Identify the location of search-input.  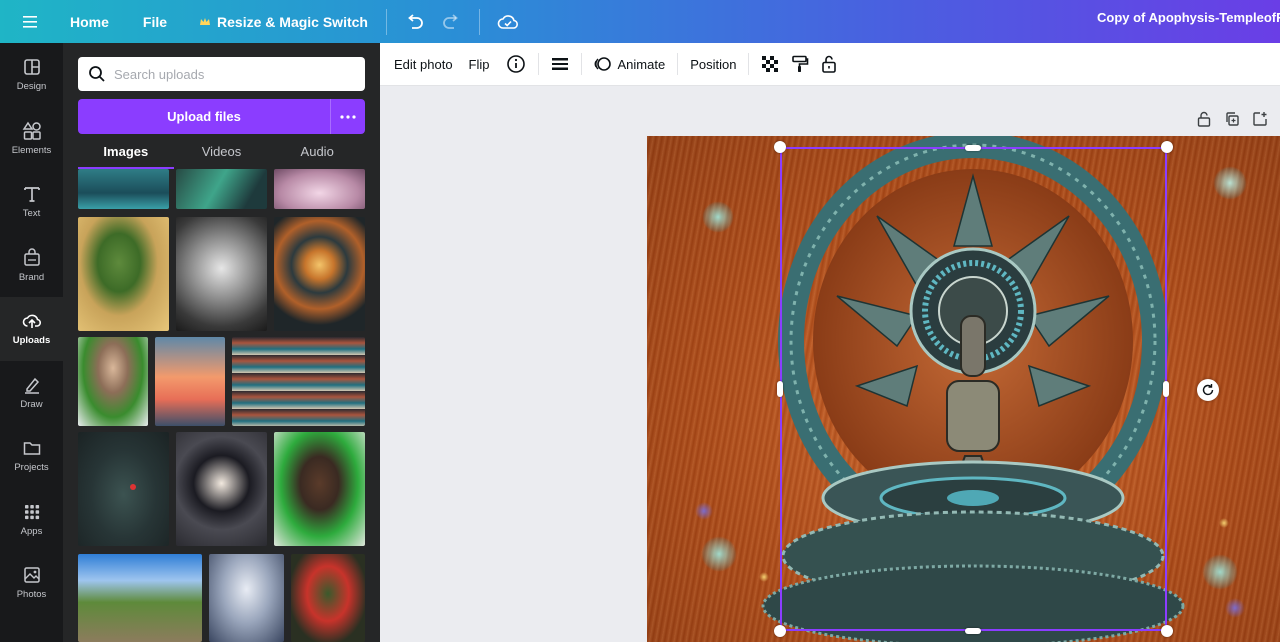
(234, 74).